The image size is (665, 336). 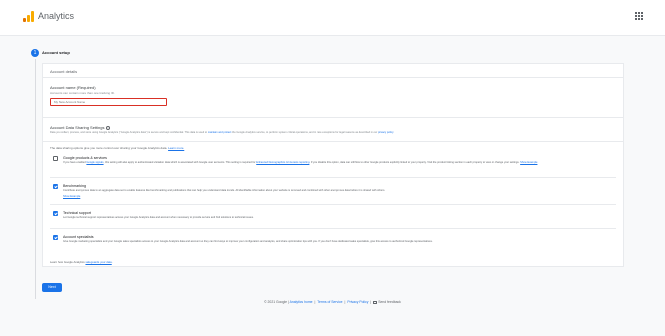 I want to click on option-title: Google products & services, so click(x=85, y=158).